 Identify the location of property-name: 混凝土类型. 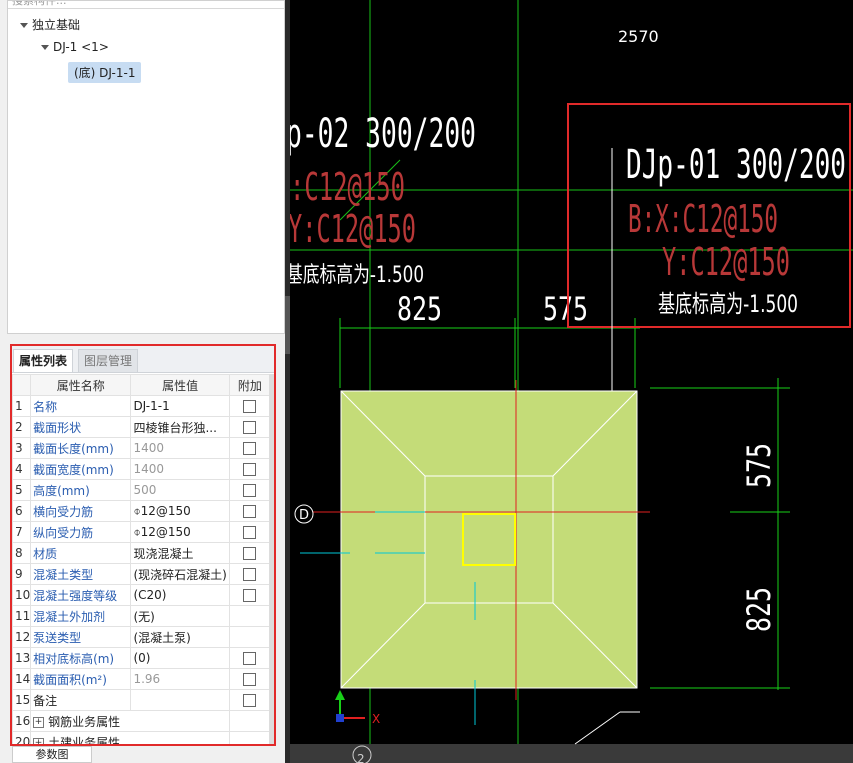
(81, 574).